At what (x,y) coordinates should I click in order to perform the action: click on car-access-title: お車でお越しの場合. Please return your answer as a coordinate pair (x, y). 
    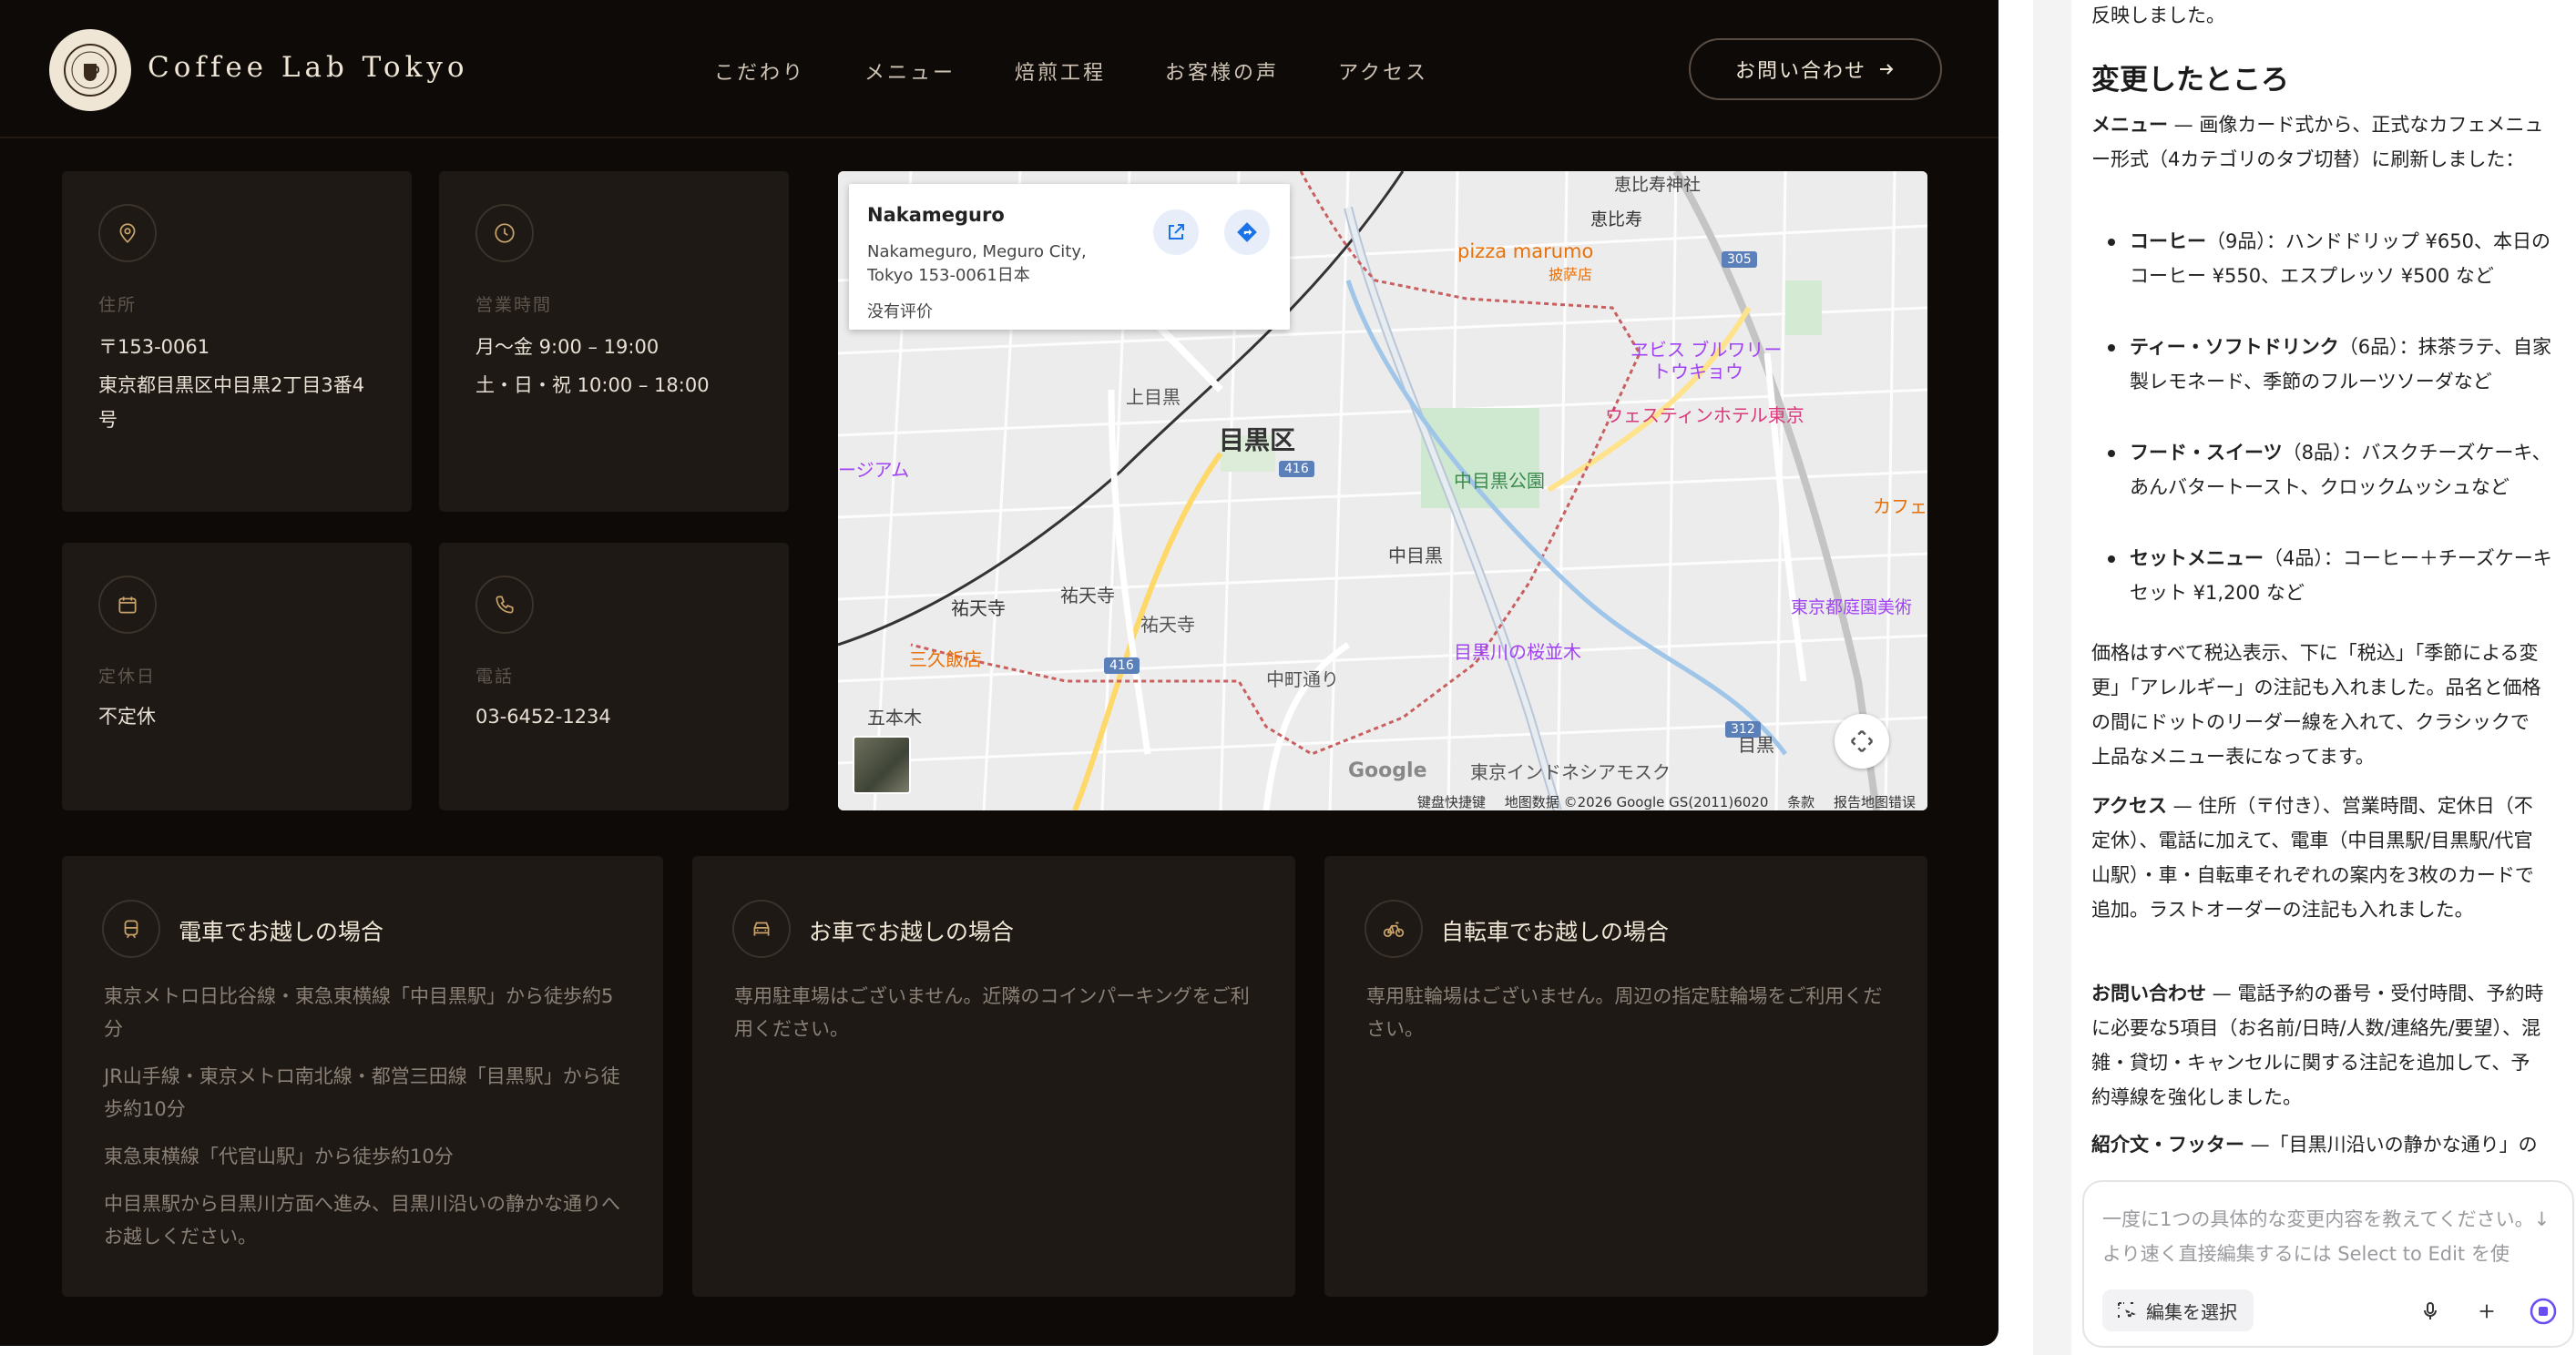
    Looking at the image, I should click on (912, 932).